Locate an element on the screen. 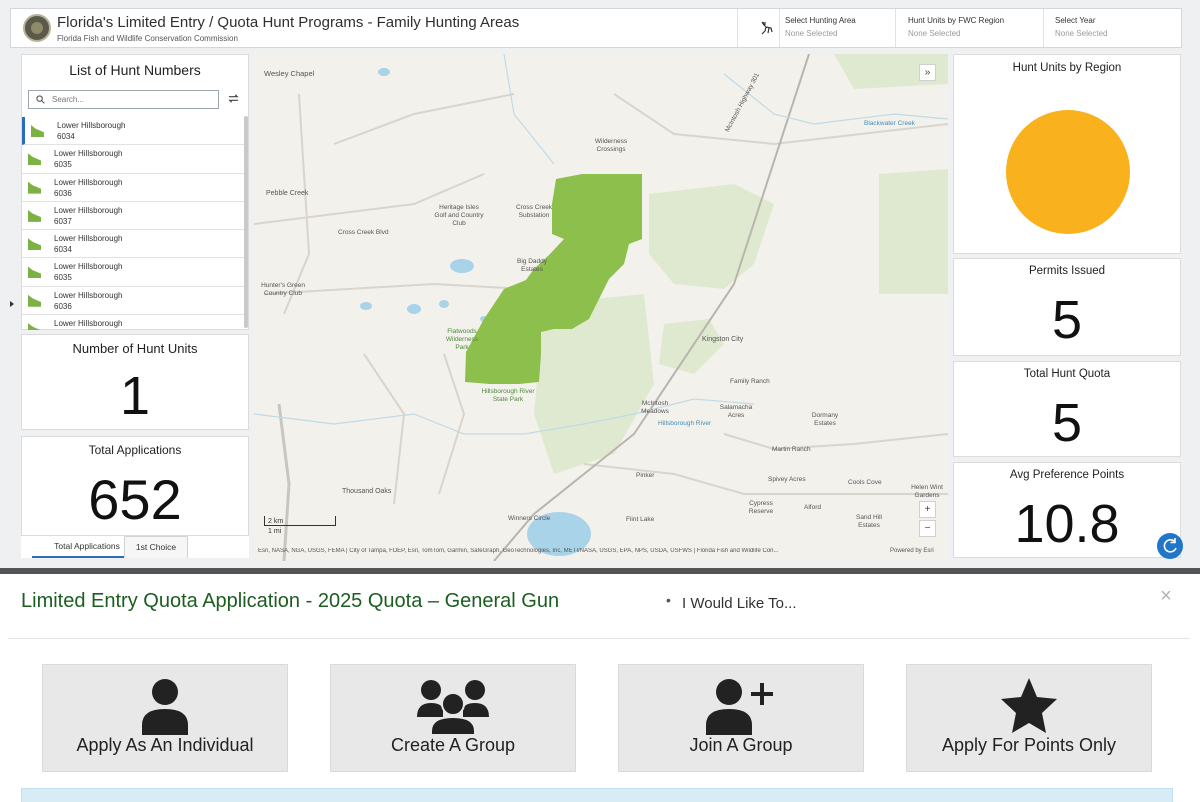  zoom-out-button: − is located at coordinates (927, 528).